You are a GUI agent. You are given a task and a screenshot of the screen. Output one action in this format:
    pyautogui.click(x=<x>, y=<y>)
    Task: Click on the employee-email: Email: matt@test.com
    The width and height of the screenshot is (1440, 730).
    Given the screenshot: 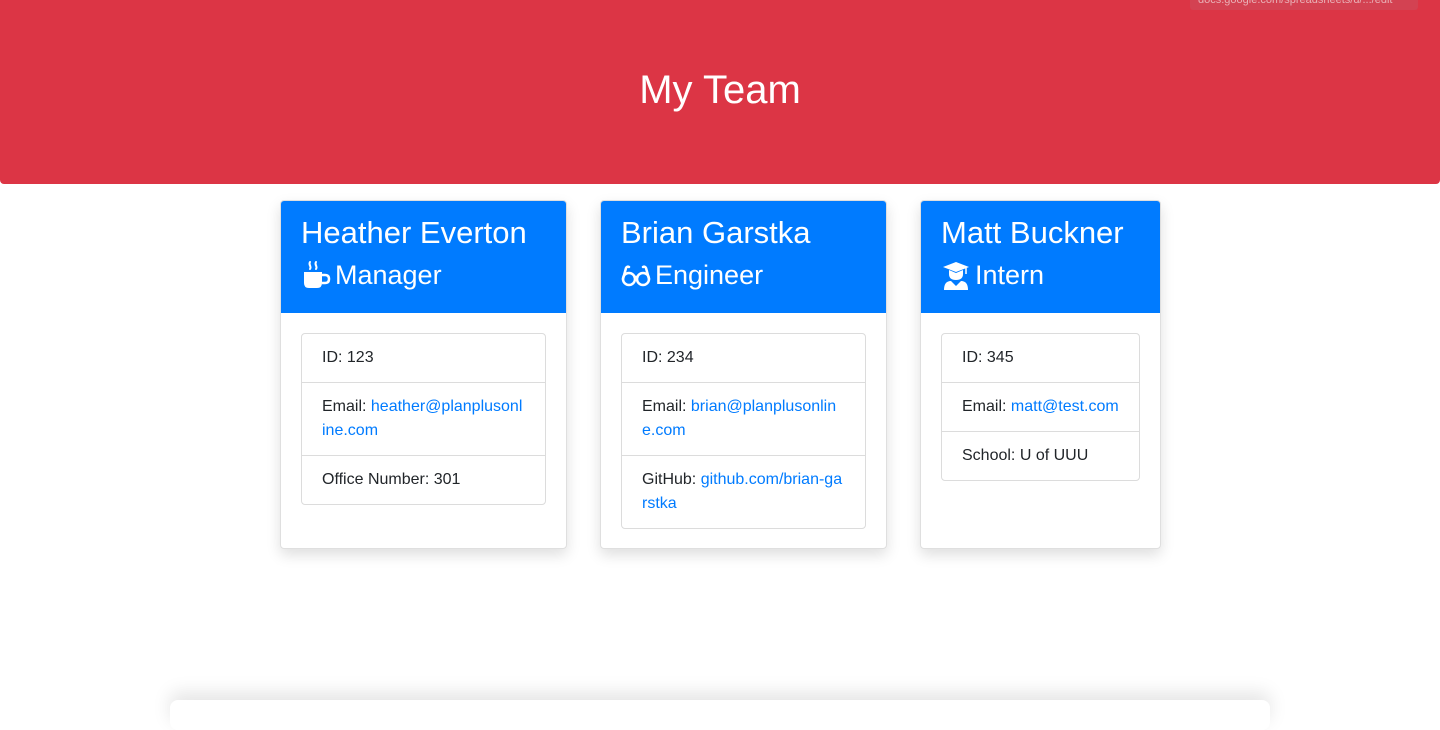 What is the action you would take?
    pyautogui.click(x=1040, y=406)
    